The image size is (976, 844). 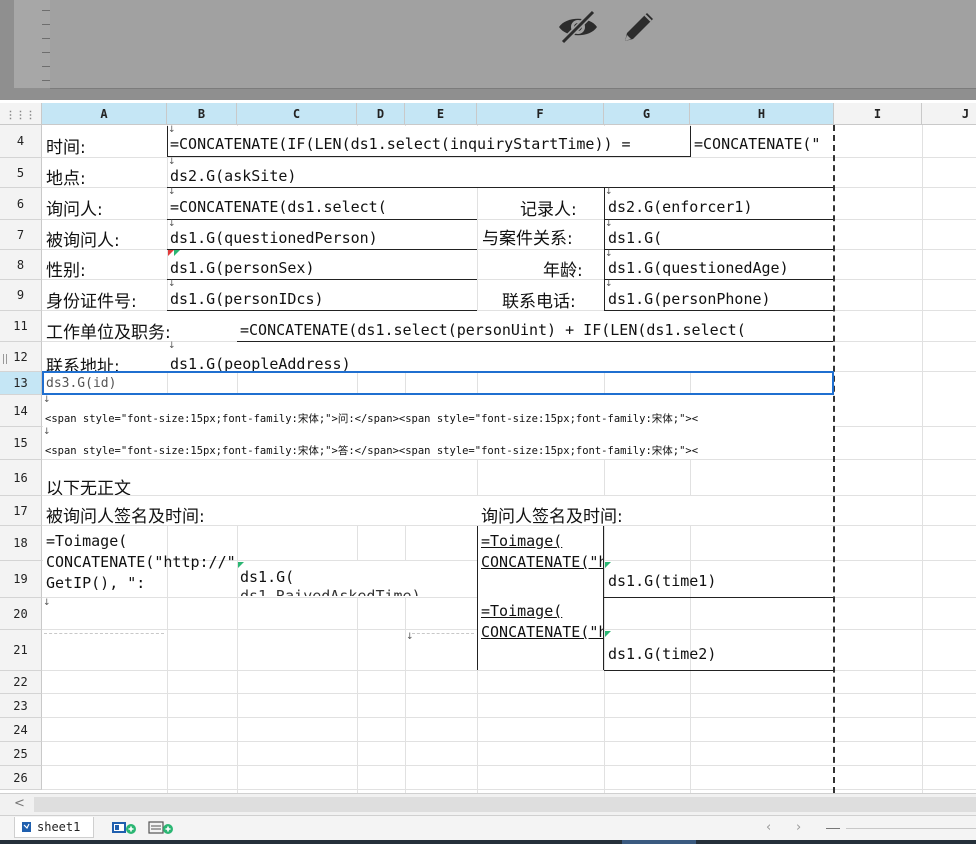 I want to click on cell-time2: ds1.G(time2), so click(x=662, y=654).